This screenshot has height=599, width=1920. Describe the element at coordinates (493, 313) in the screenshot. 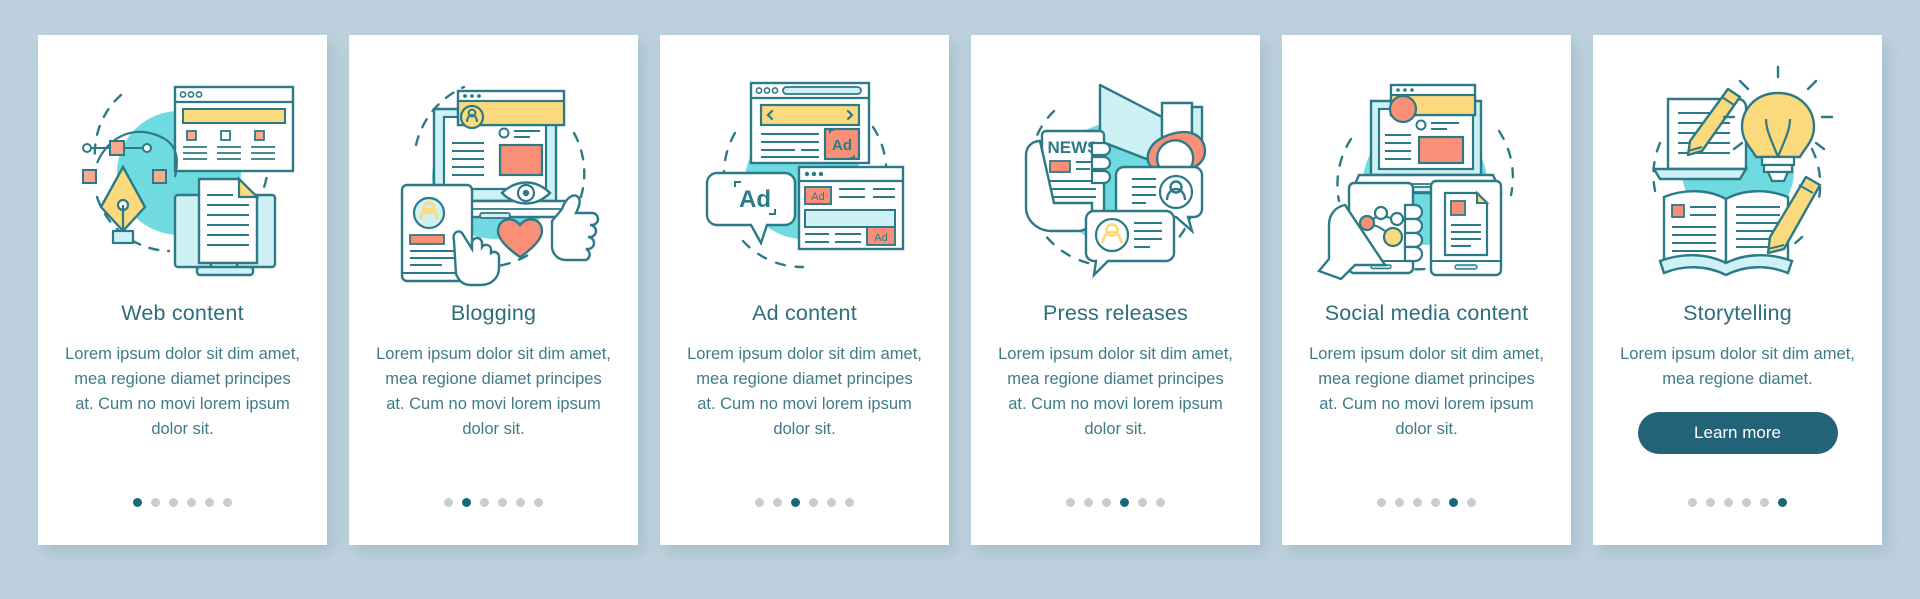

I see `card-title: Blogging` at that location.